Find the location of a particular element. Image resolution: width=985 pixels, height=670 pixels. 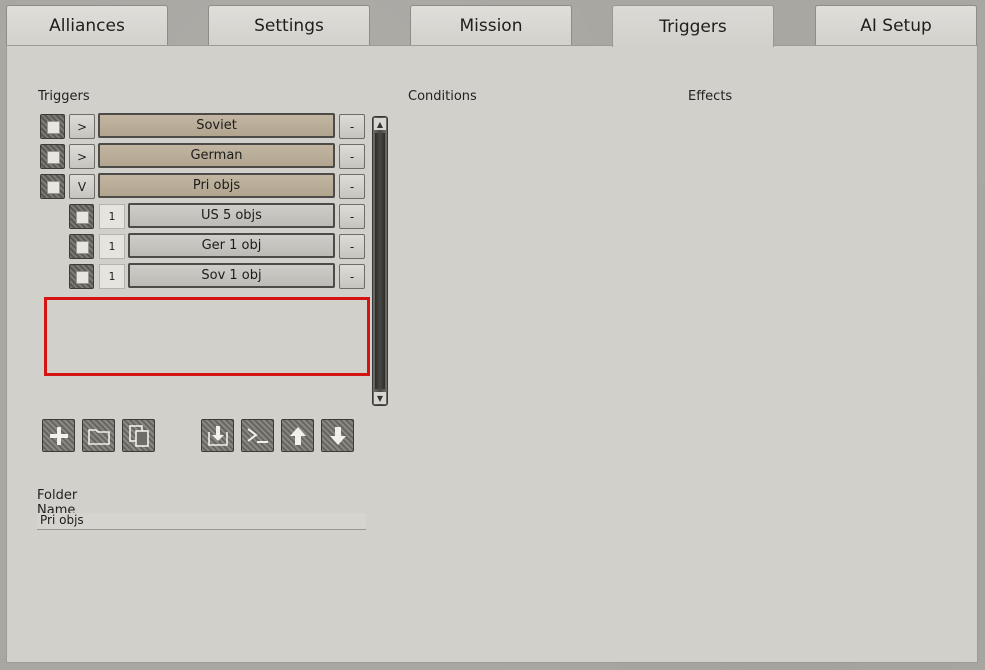

trigger-item-sov-1-obj: Sov 1 obj is located at coordinates (231, 275).